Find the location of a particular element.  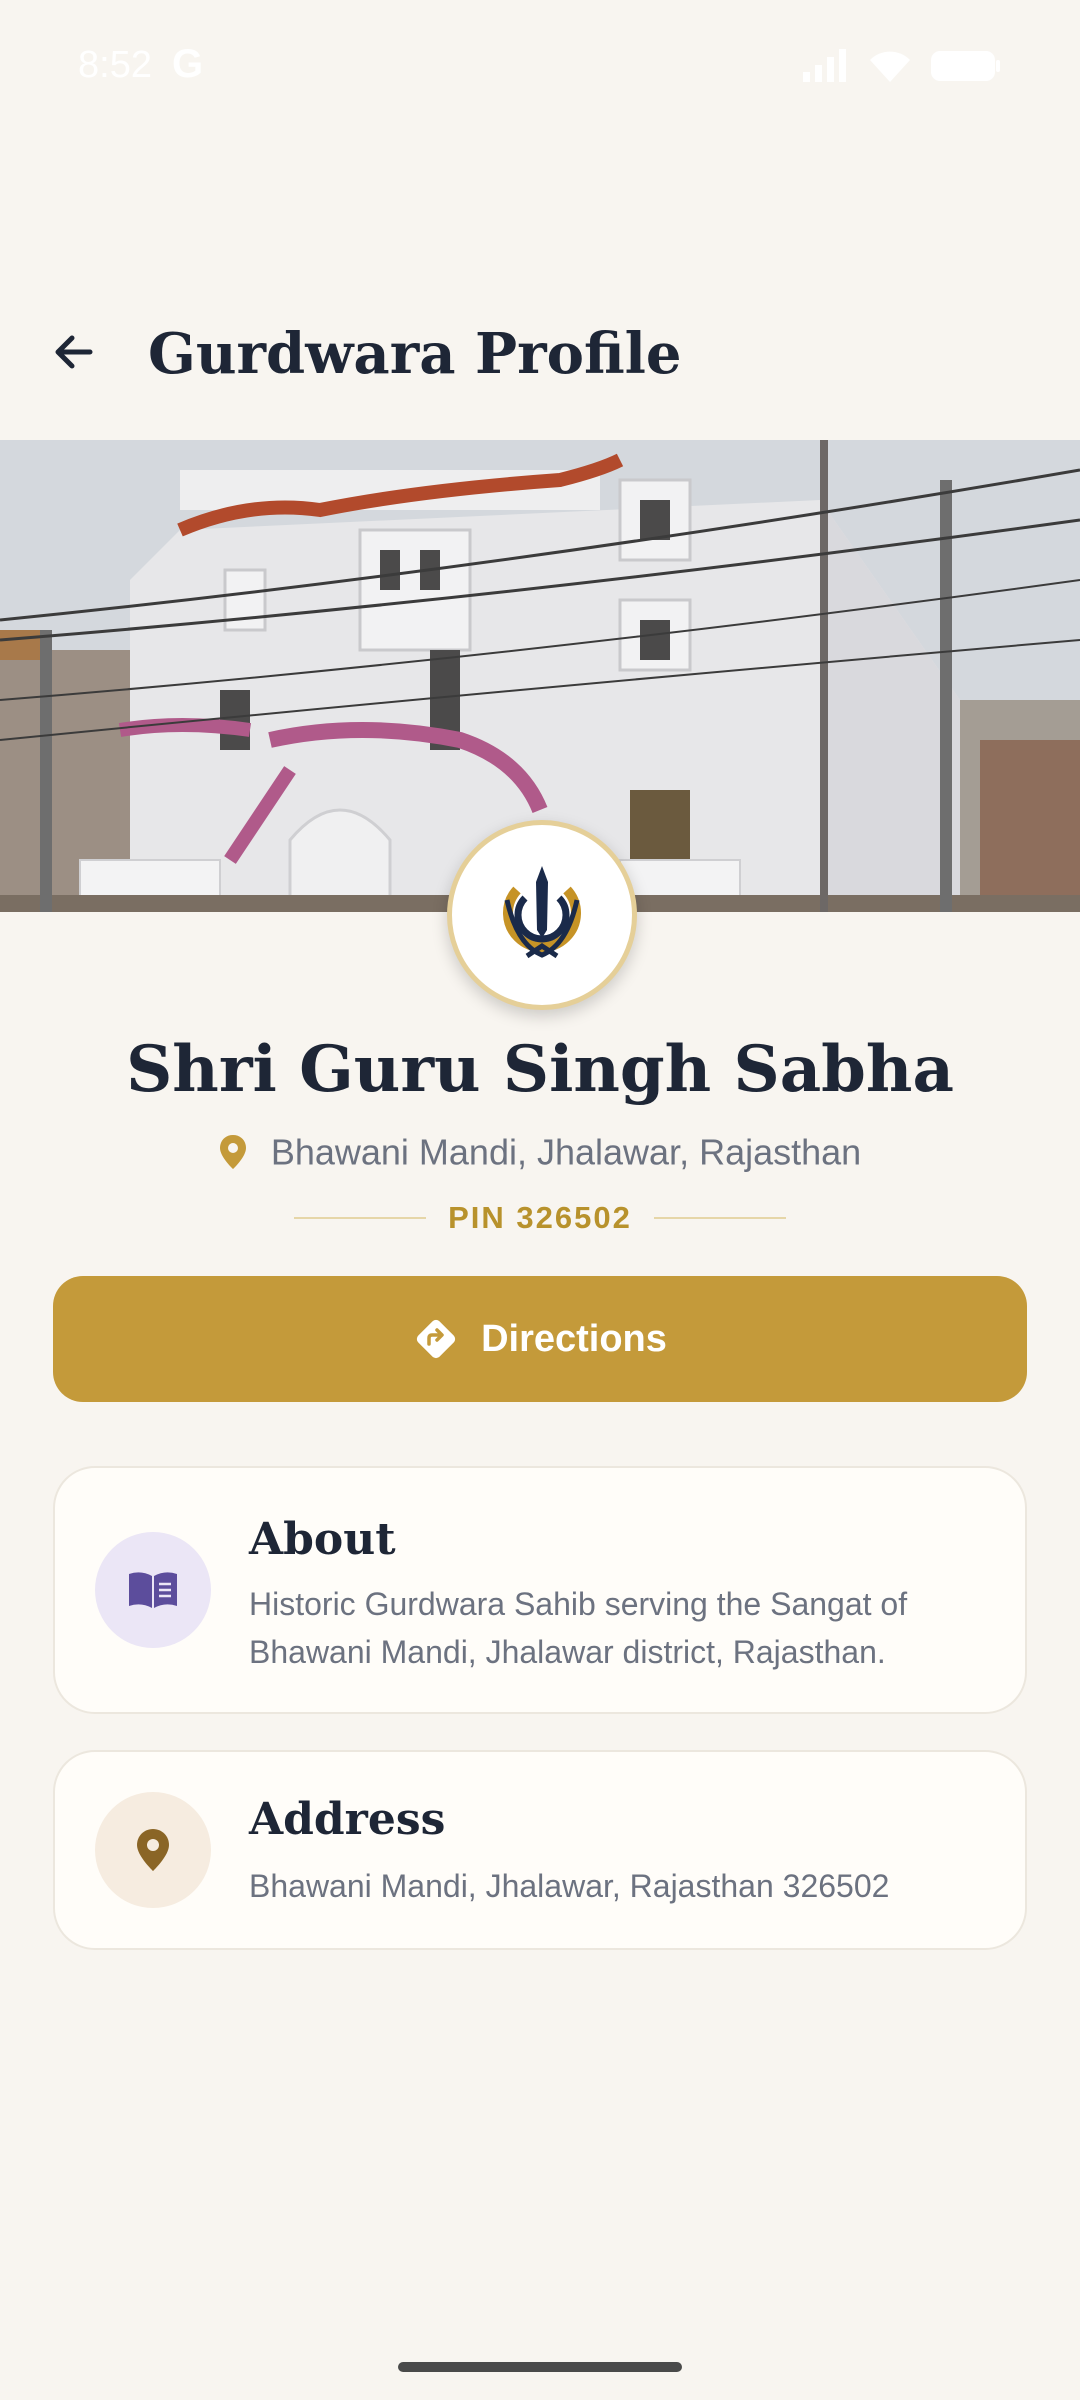

signal-icon is located at coordinates (825, 65).